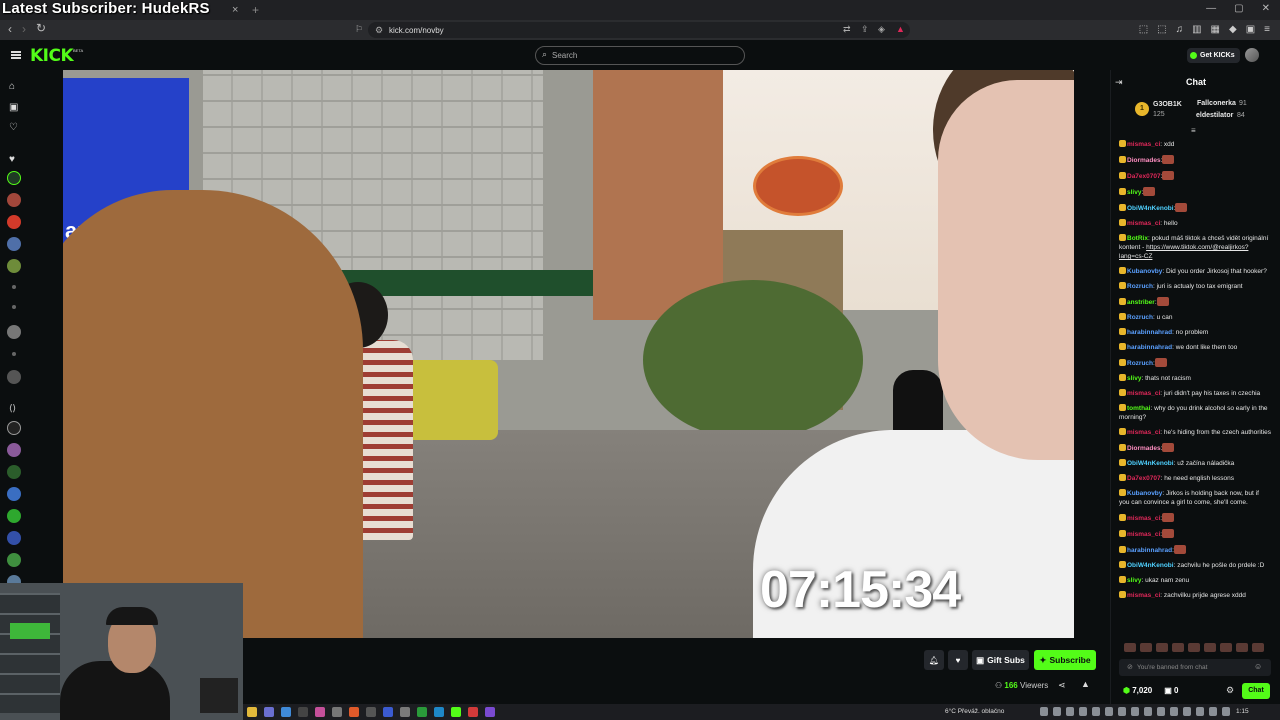 The width and height of the screenshot is (1280, 720). I want to click on extension-icon: ⬚, so click(1161, 29).